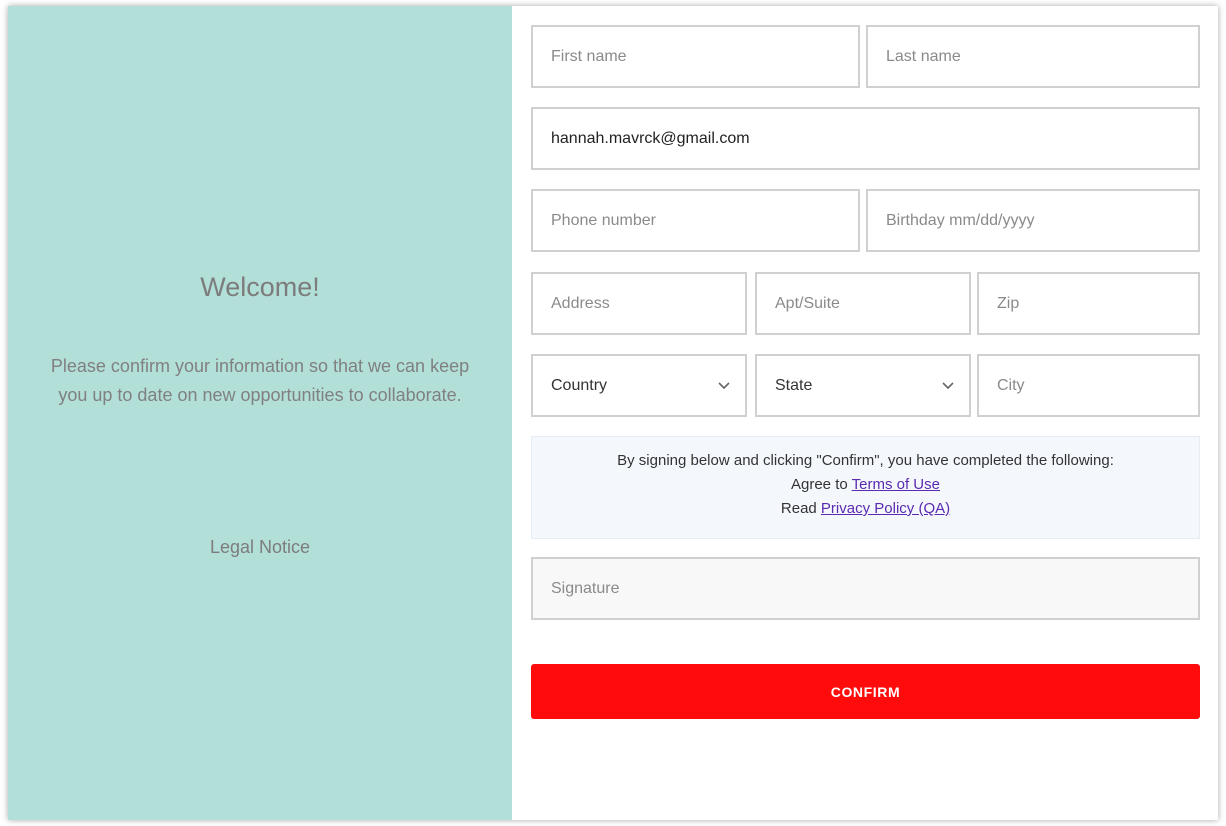 The image size is (1226, 826). I want to click on notice-privacy-line: Read Privacy Policy (QA), so click(865, 509).